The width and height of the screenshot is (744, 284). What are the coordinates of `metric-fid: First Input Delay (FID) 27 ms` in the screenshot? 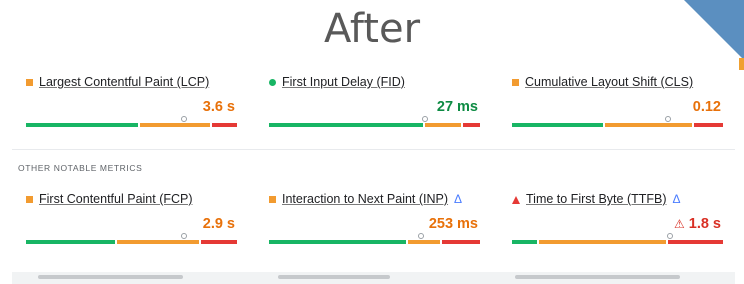 It's located at (372, 95).